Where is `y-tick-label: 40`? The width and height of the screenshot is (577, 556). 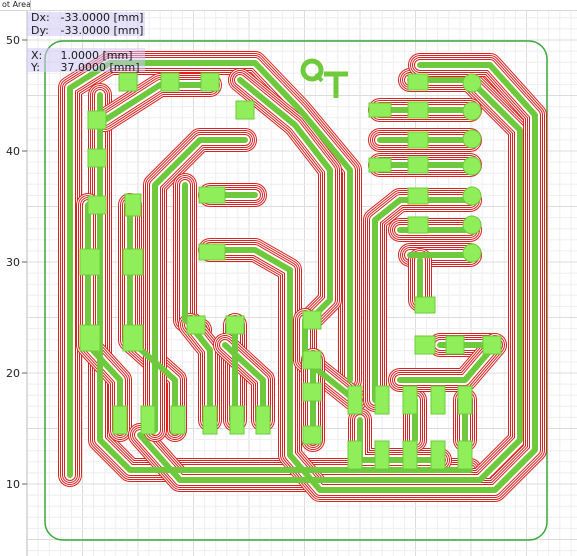 y-tick-label: 40 is located at coordinates (13, 151).